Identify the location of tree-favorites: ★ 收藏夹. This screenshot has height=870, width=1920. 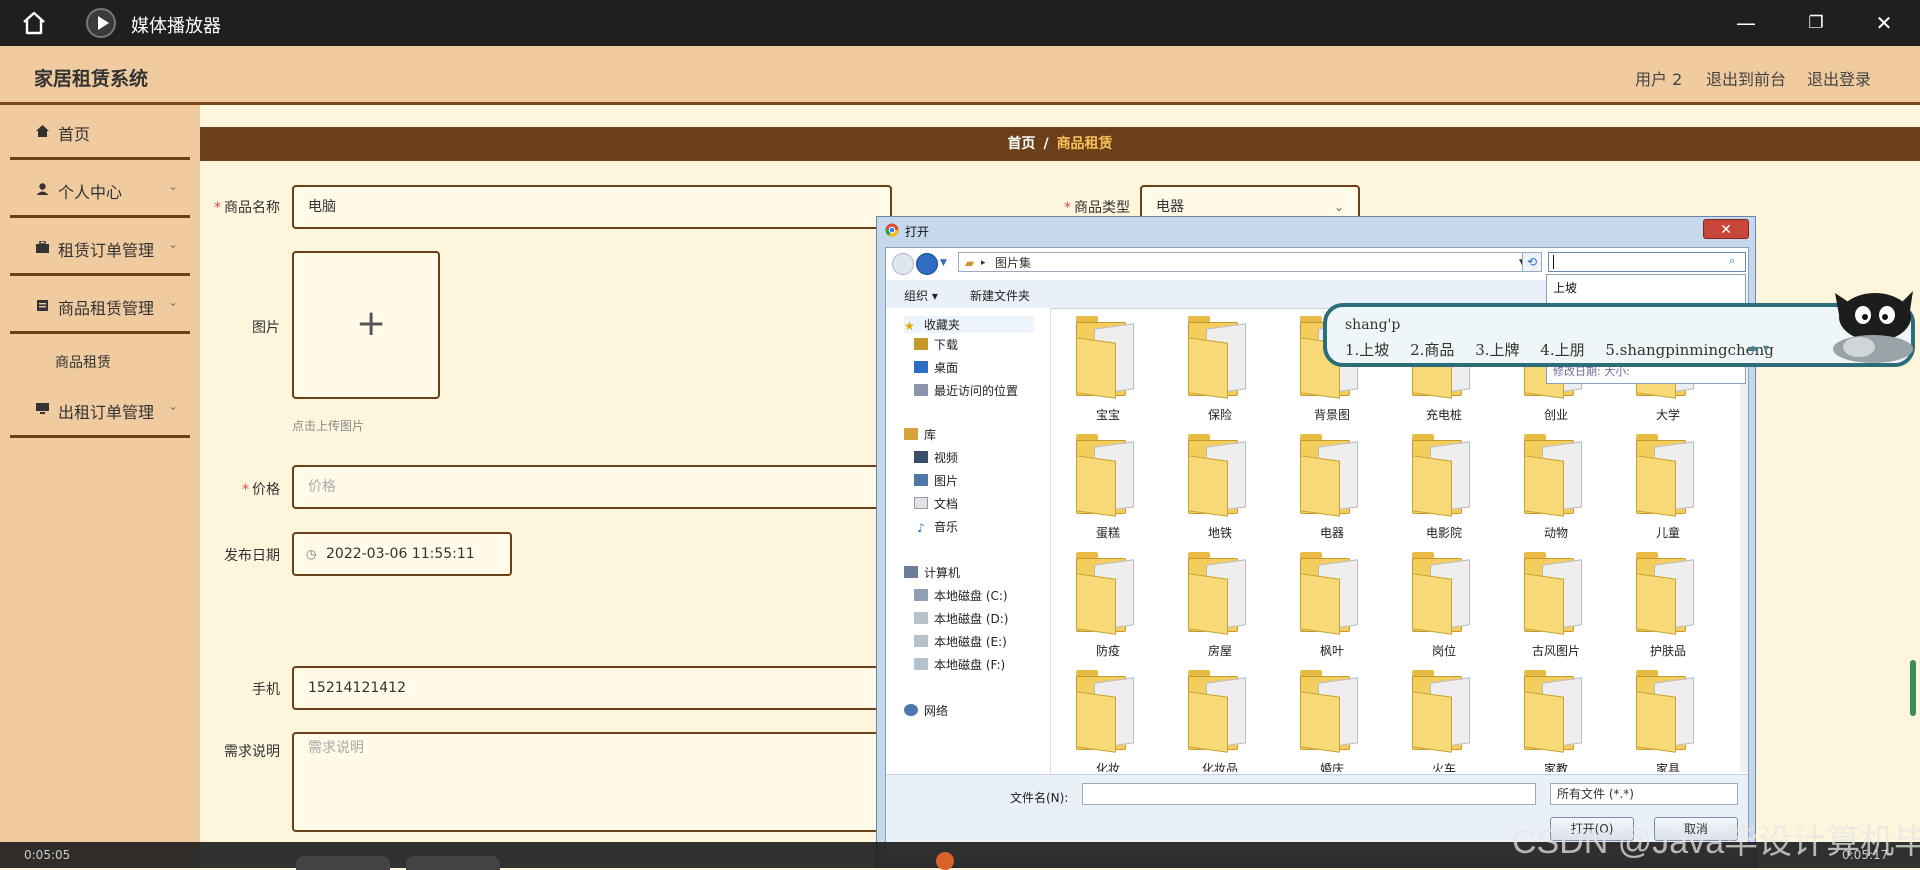
(969, 324).